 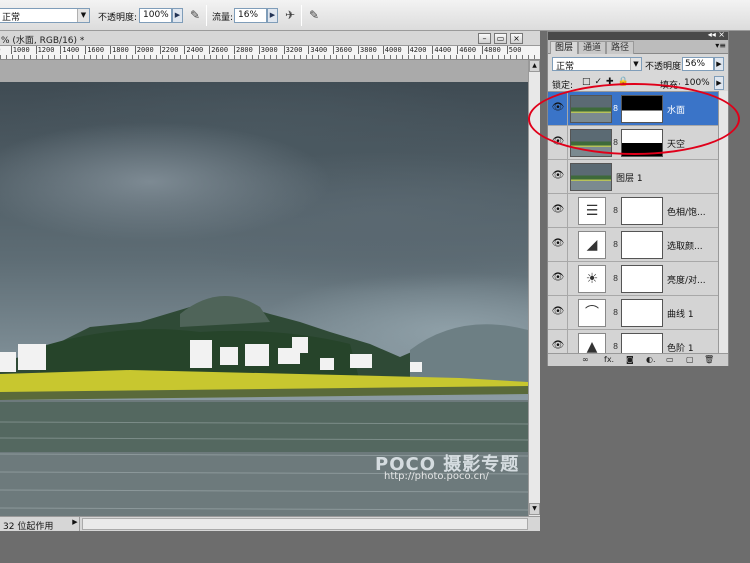 I want to click on layer-row-sky: 👁 8 天空, so click(x=633, y=143).